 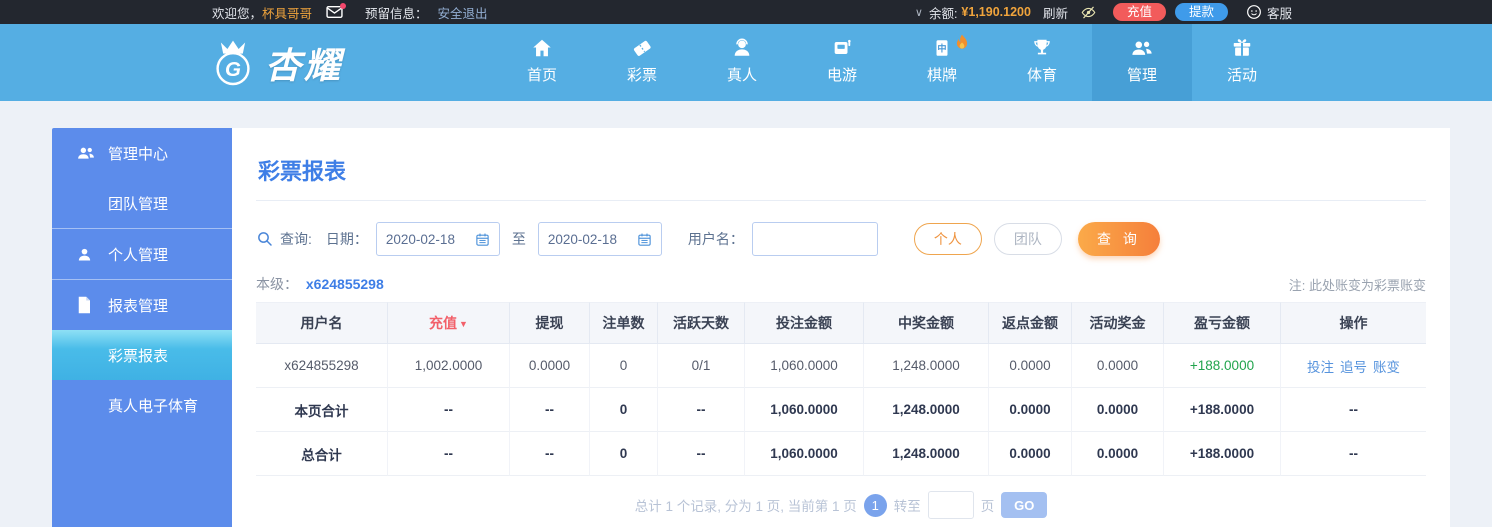 What do you see at coordinates (943, 13) in the screenshot?
I see `balance-label: 余额:` at bounding box center [943, 13].